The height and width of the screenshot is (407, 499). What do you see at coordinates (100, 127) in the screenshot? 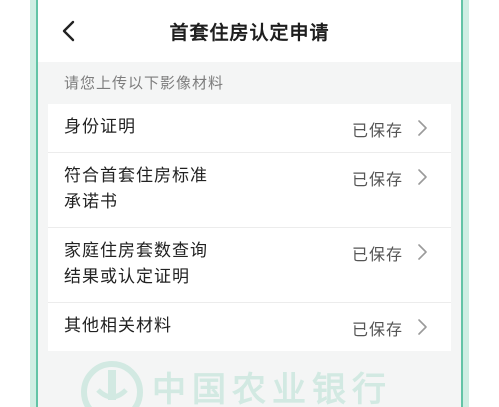
I see `list-item-label: 身份证明` at bounding box center [100, 127].